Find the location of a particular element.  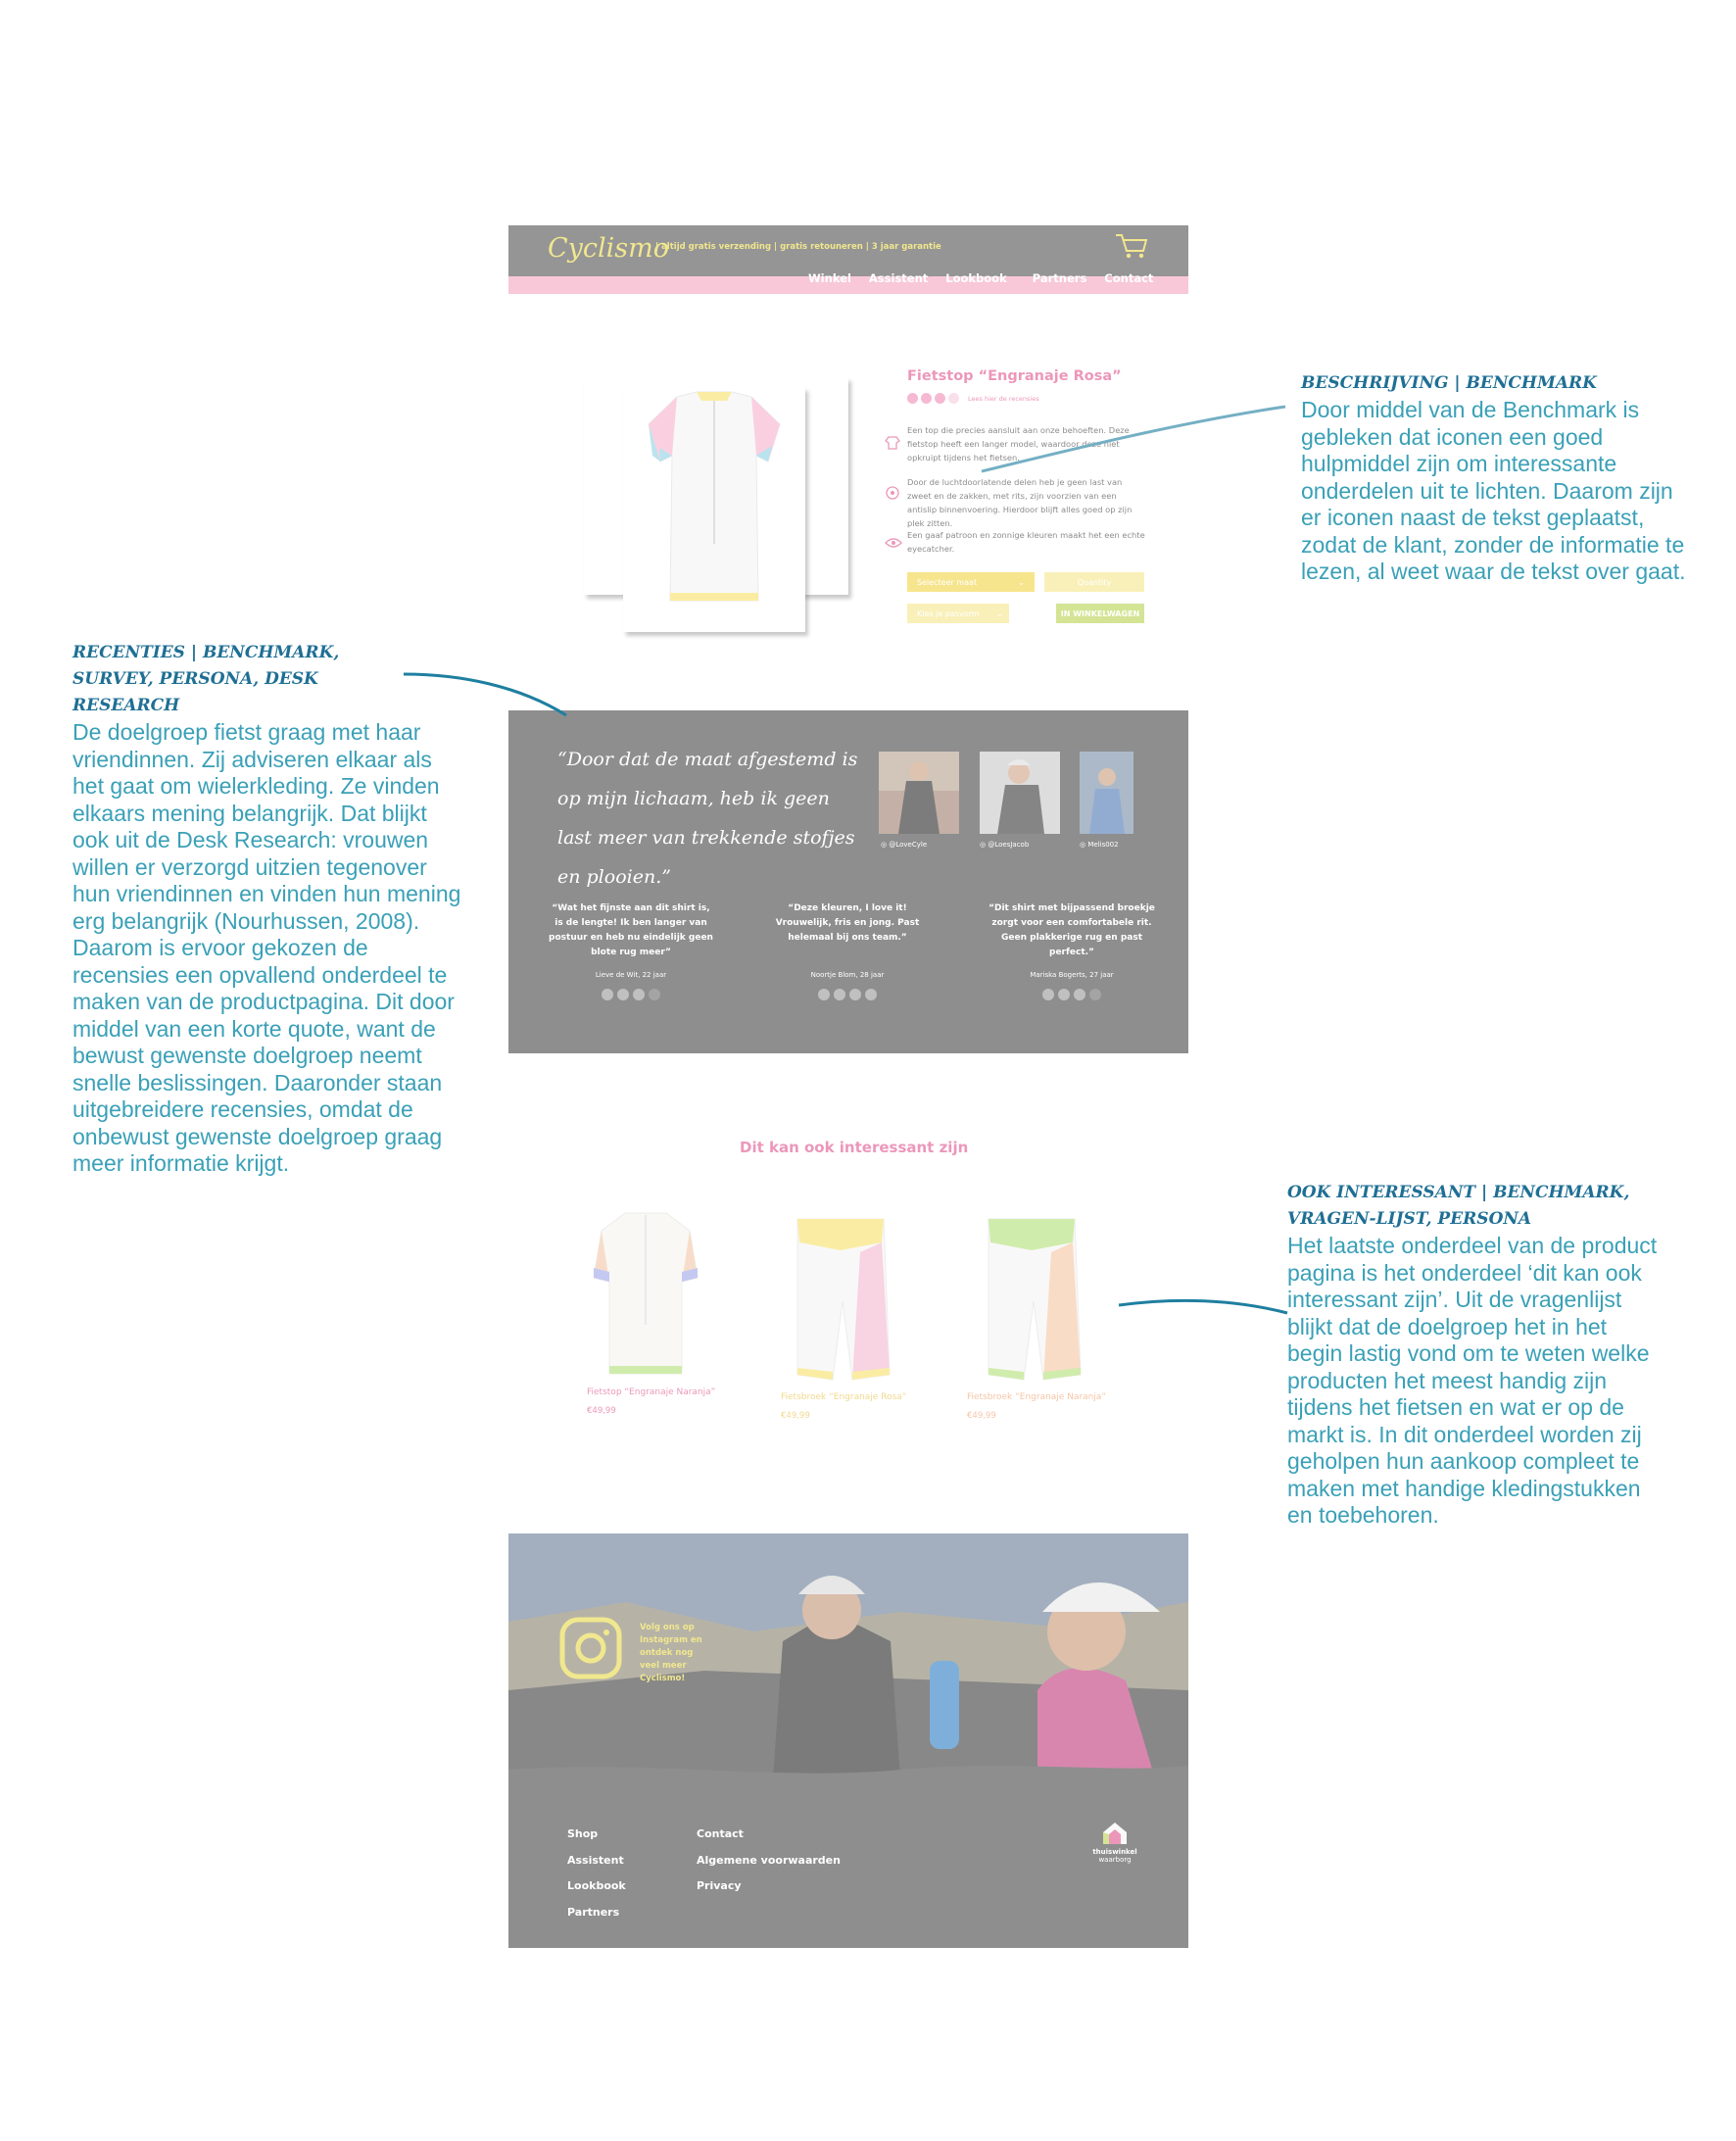

instagram-caption-3: ◎ Melis002 is located at coordinates (1099, 845).